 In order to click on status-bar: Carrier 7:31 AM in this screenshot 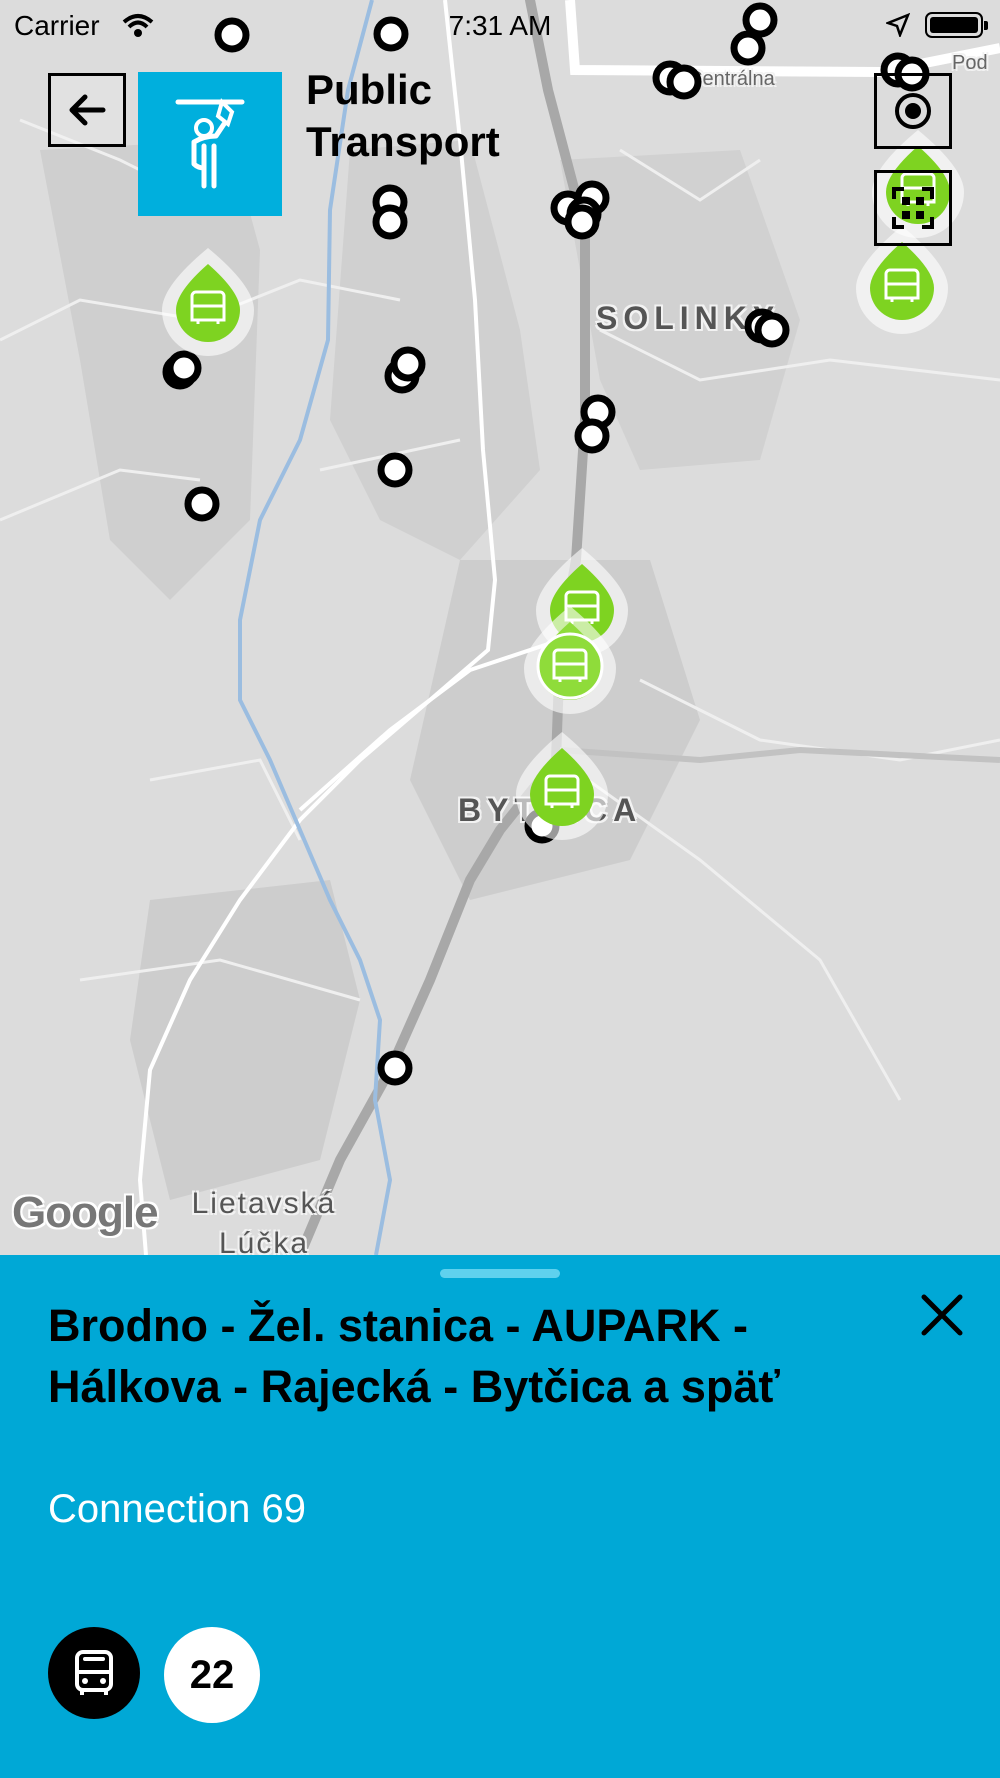, I will do `click(500, 25)`.